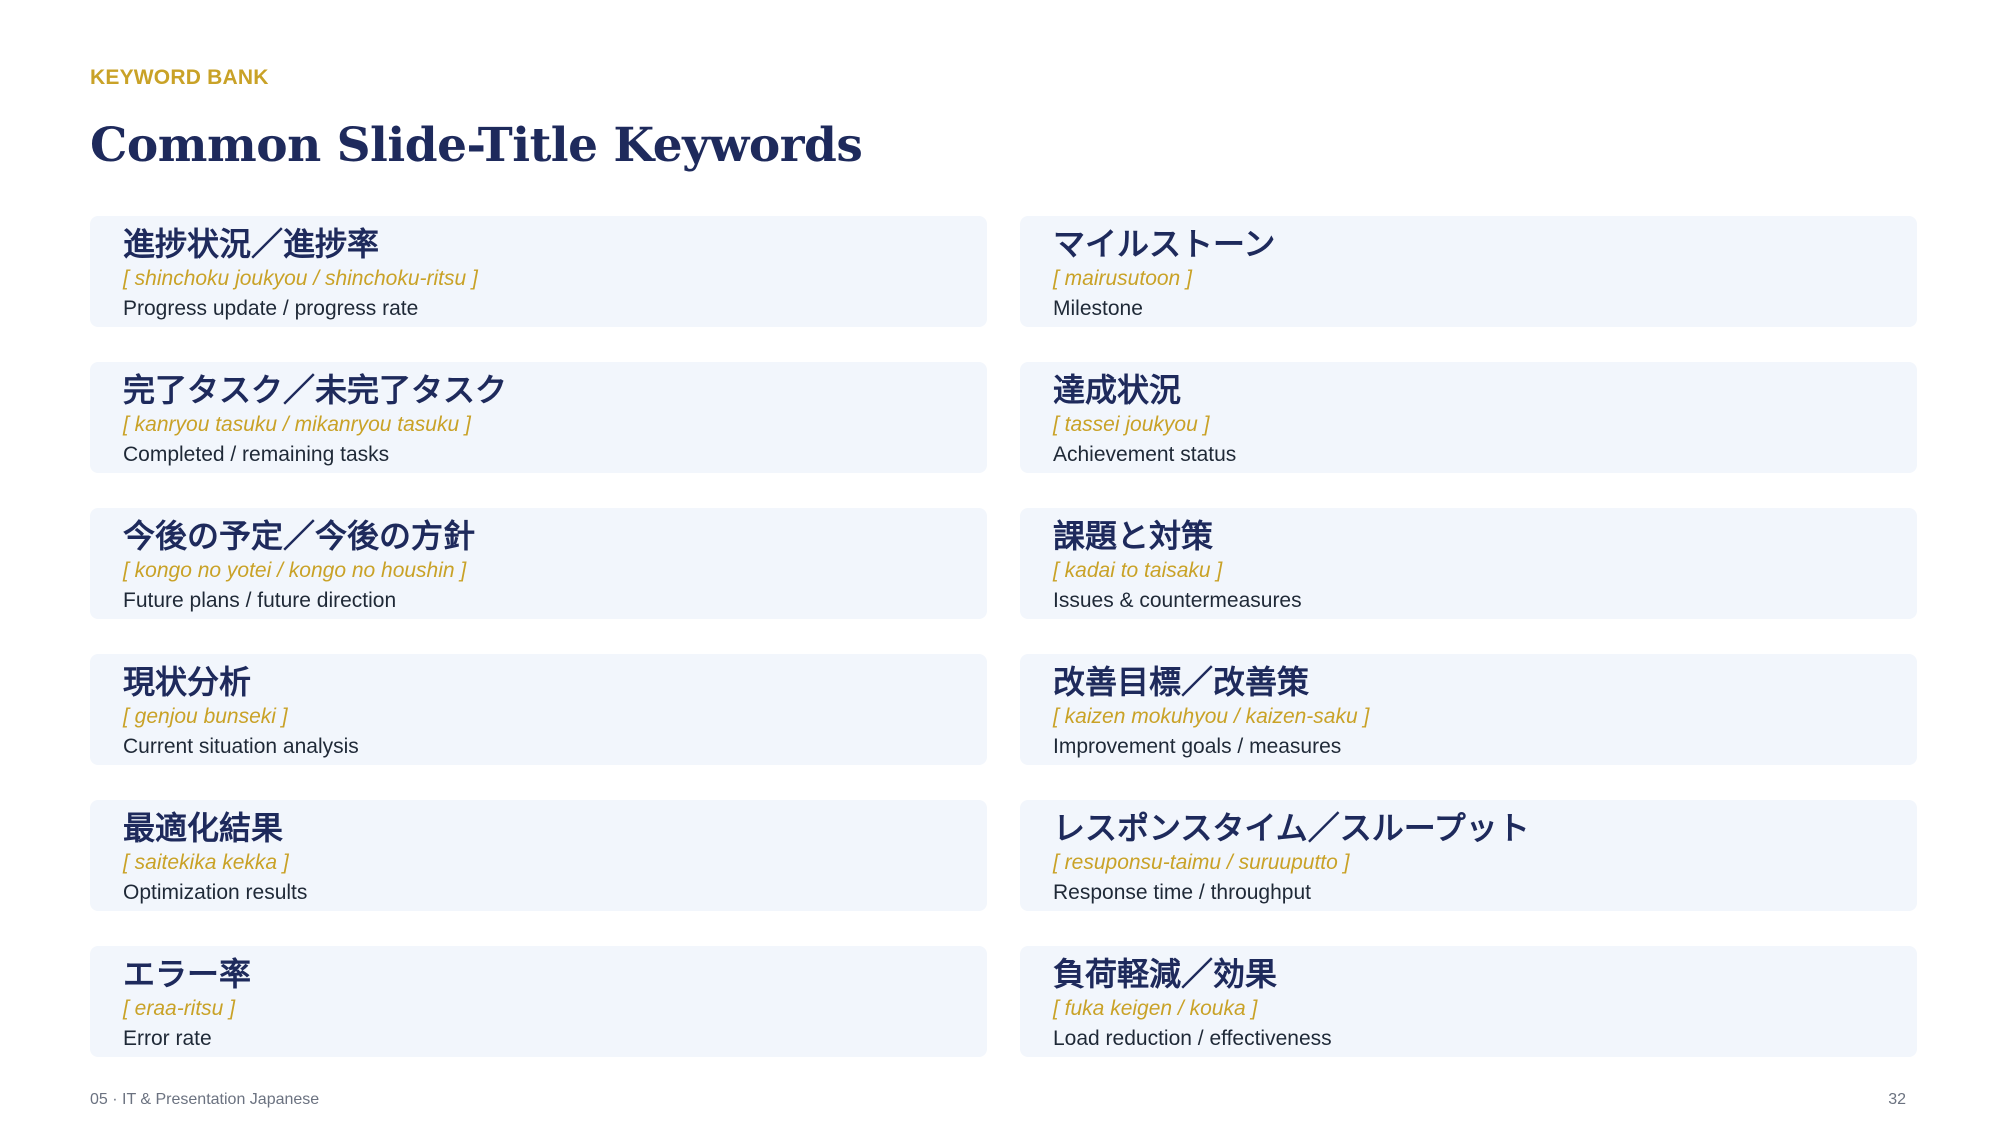 This screenshot has width=1996, height=1125. I want to click on keyword-english: Response time / throughput, so click(1182, 892).